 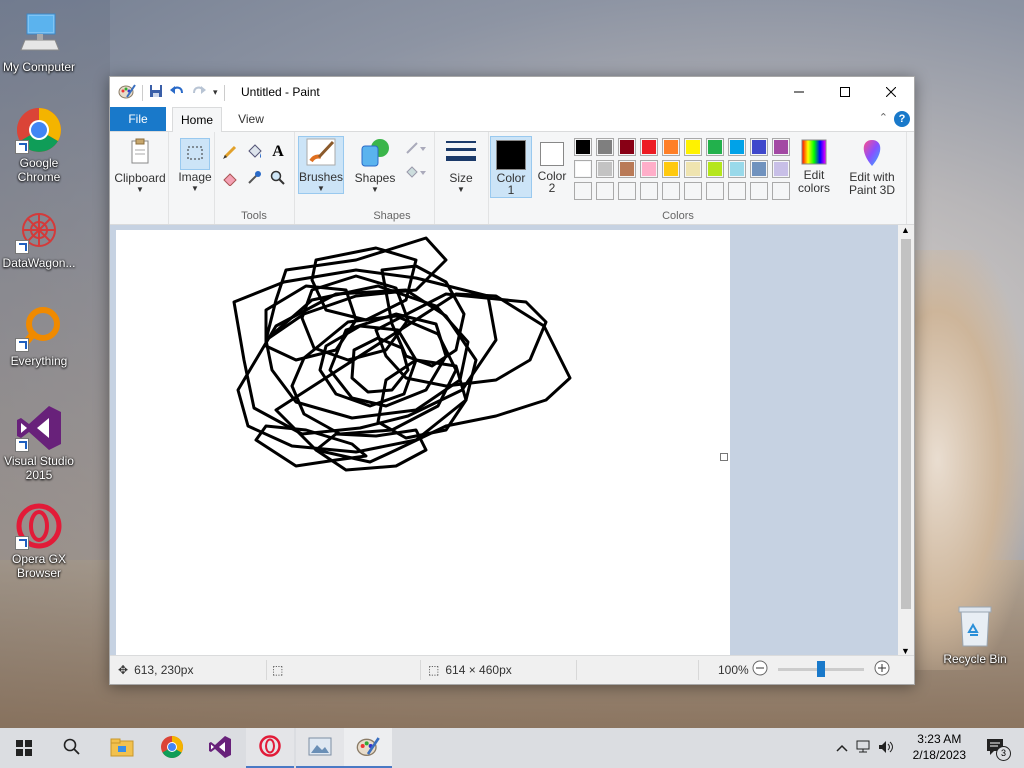 I want to click on network-icon, so click(x=865, y=748).